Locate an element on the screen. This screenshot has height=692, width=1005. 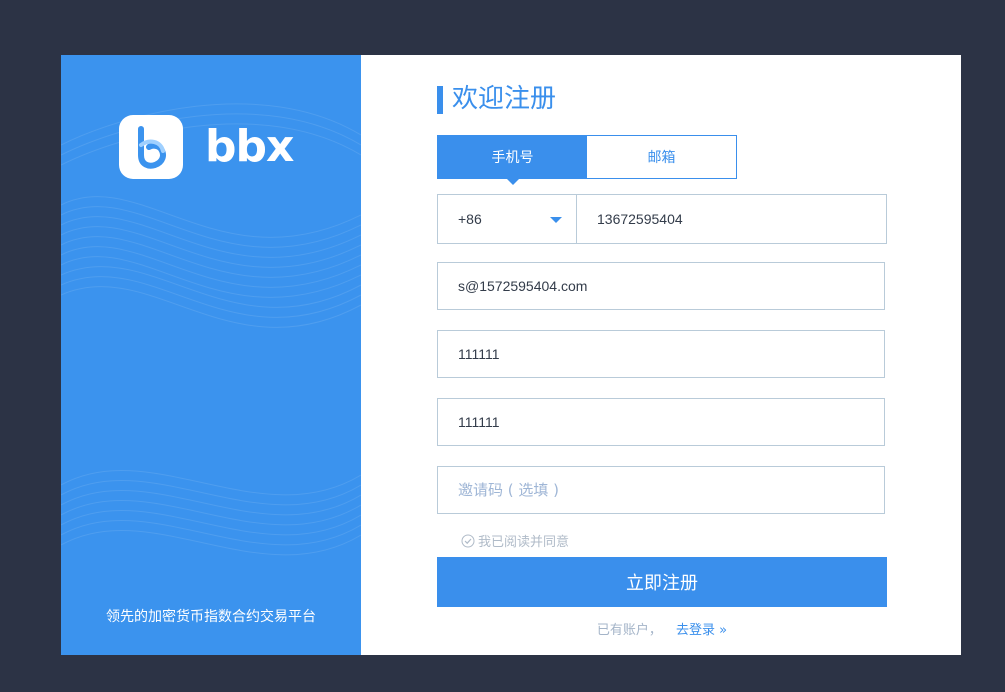
tab-email: 邮箱 is located at coordinates (661, 157).